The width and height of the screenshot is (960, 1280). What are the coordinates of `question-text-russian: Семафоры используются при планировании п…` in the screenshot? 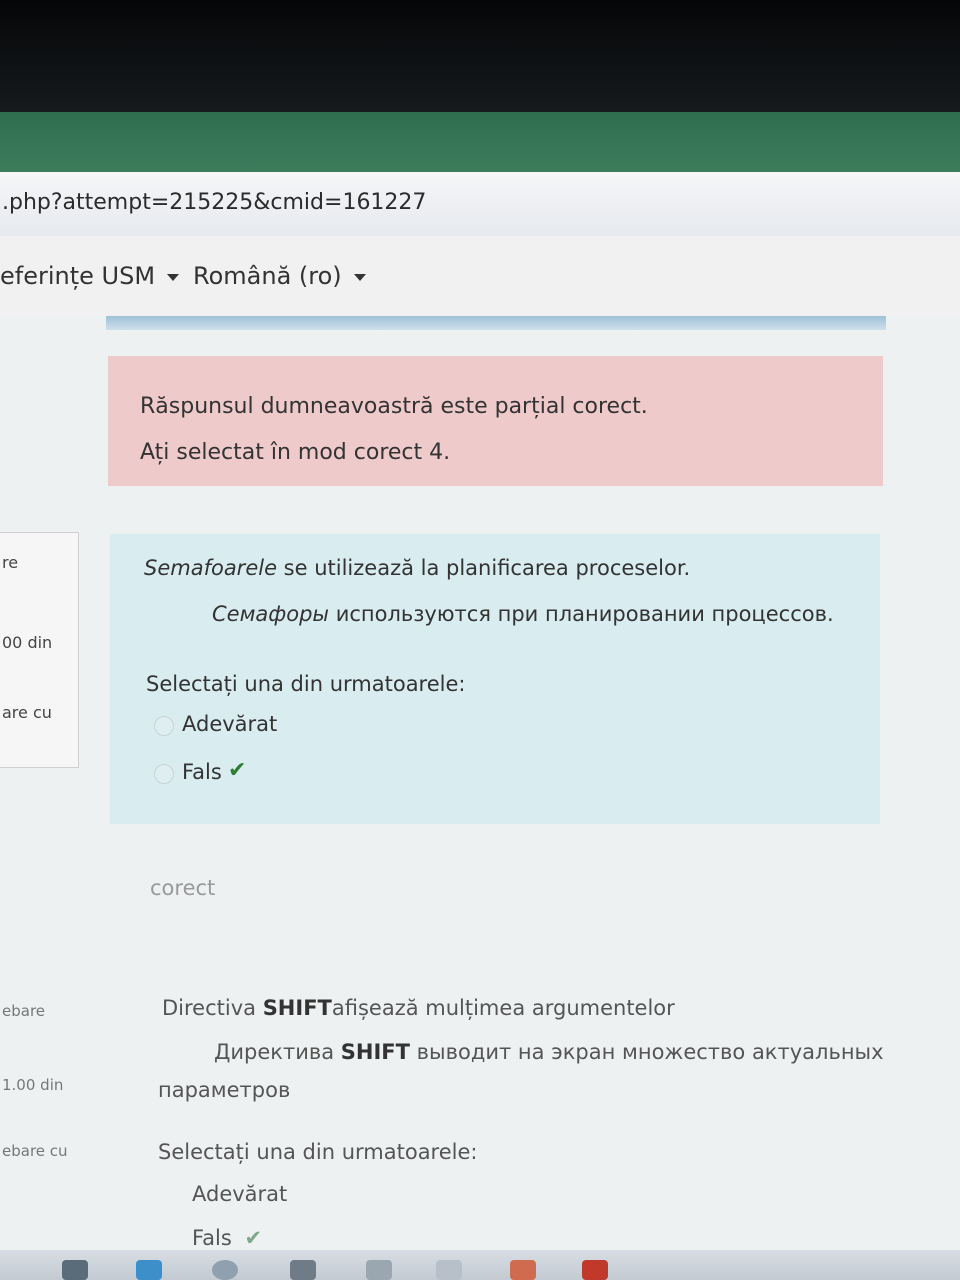 It's located at (523, 614).